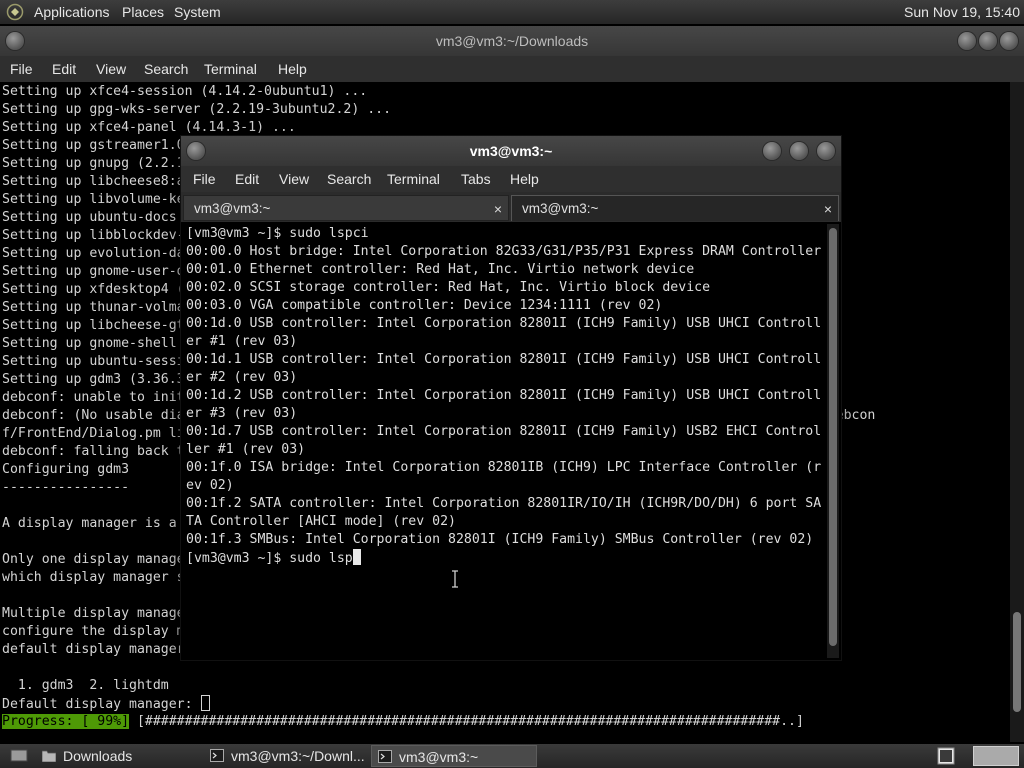  What do you see at coordinates (93, 451) in the screenshot?
I see `terminal-line: debconf: falling back t` at bounding box center [93, 451].